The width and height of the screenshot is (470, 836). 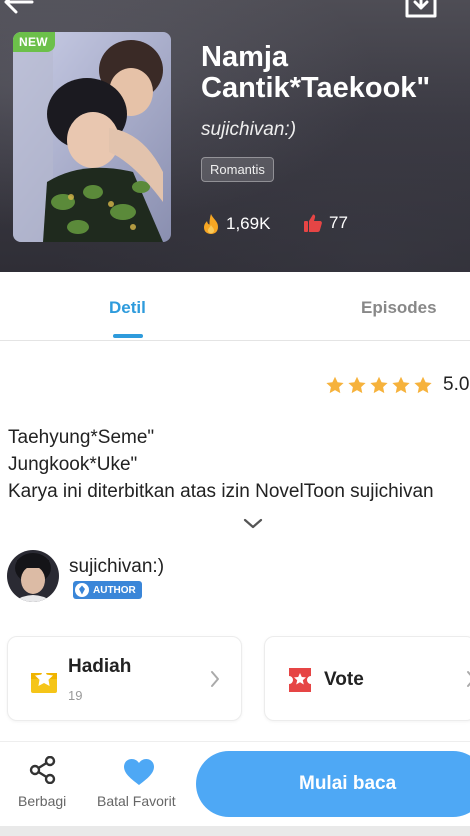 I want to click on gift-label: Hadiah, so click(x=100, y=666).